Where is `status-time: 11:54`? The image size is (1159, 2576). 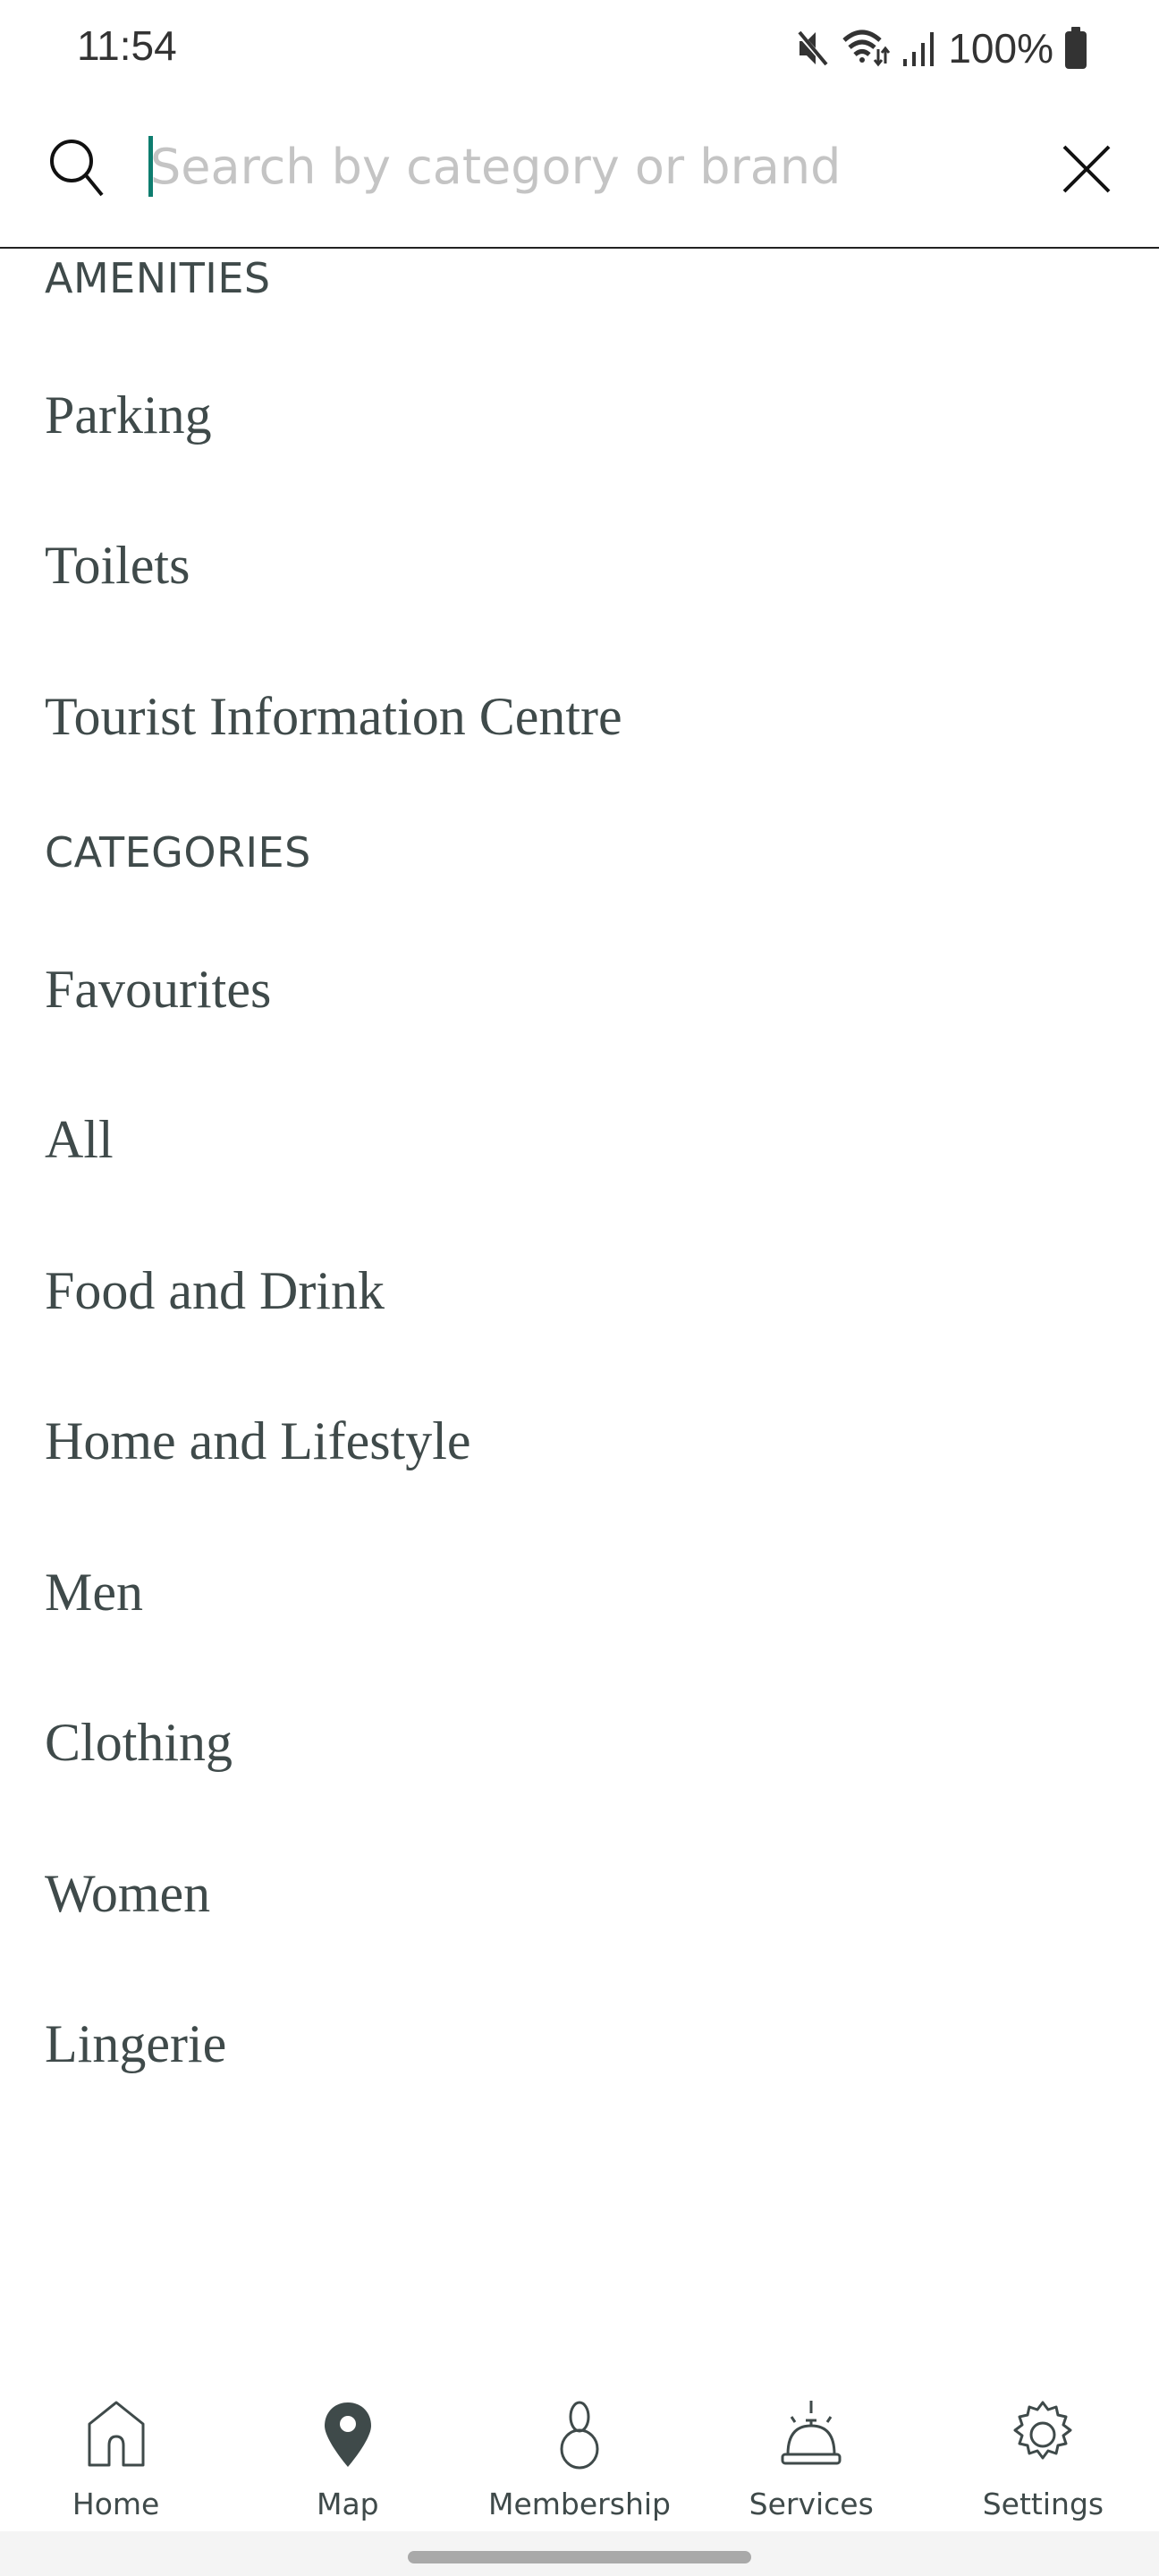 status-time: 11:54 is located at coordinates (127, 45).